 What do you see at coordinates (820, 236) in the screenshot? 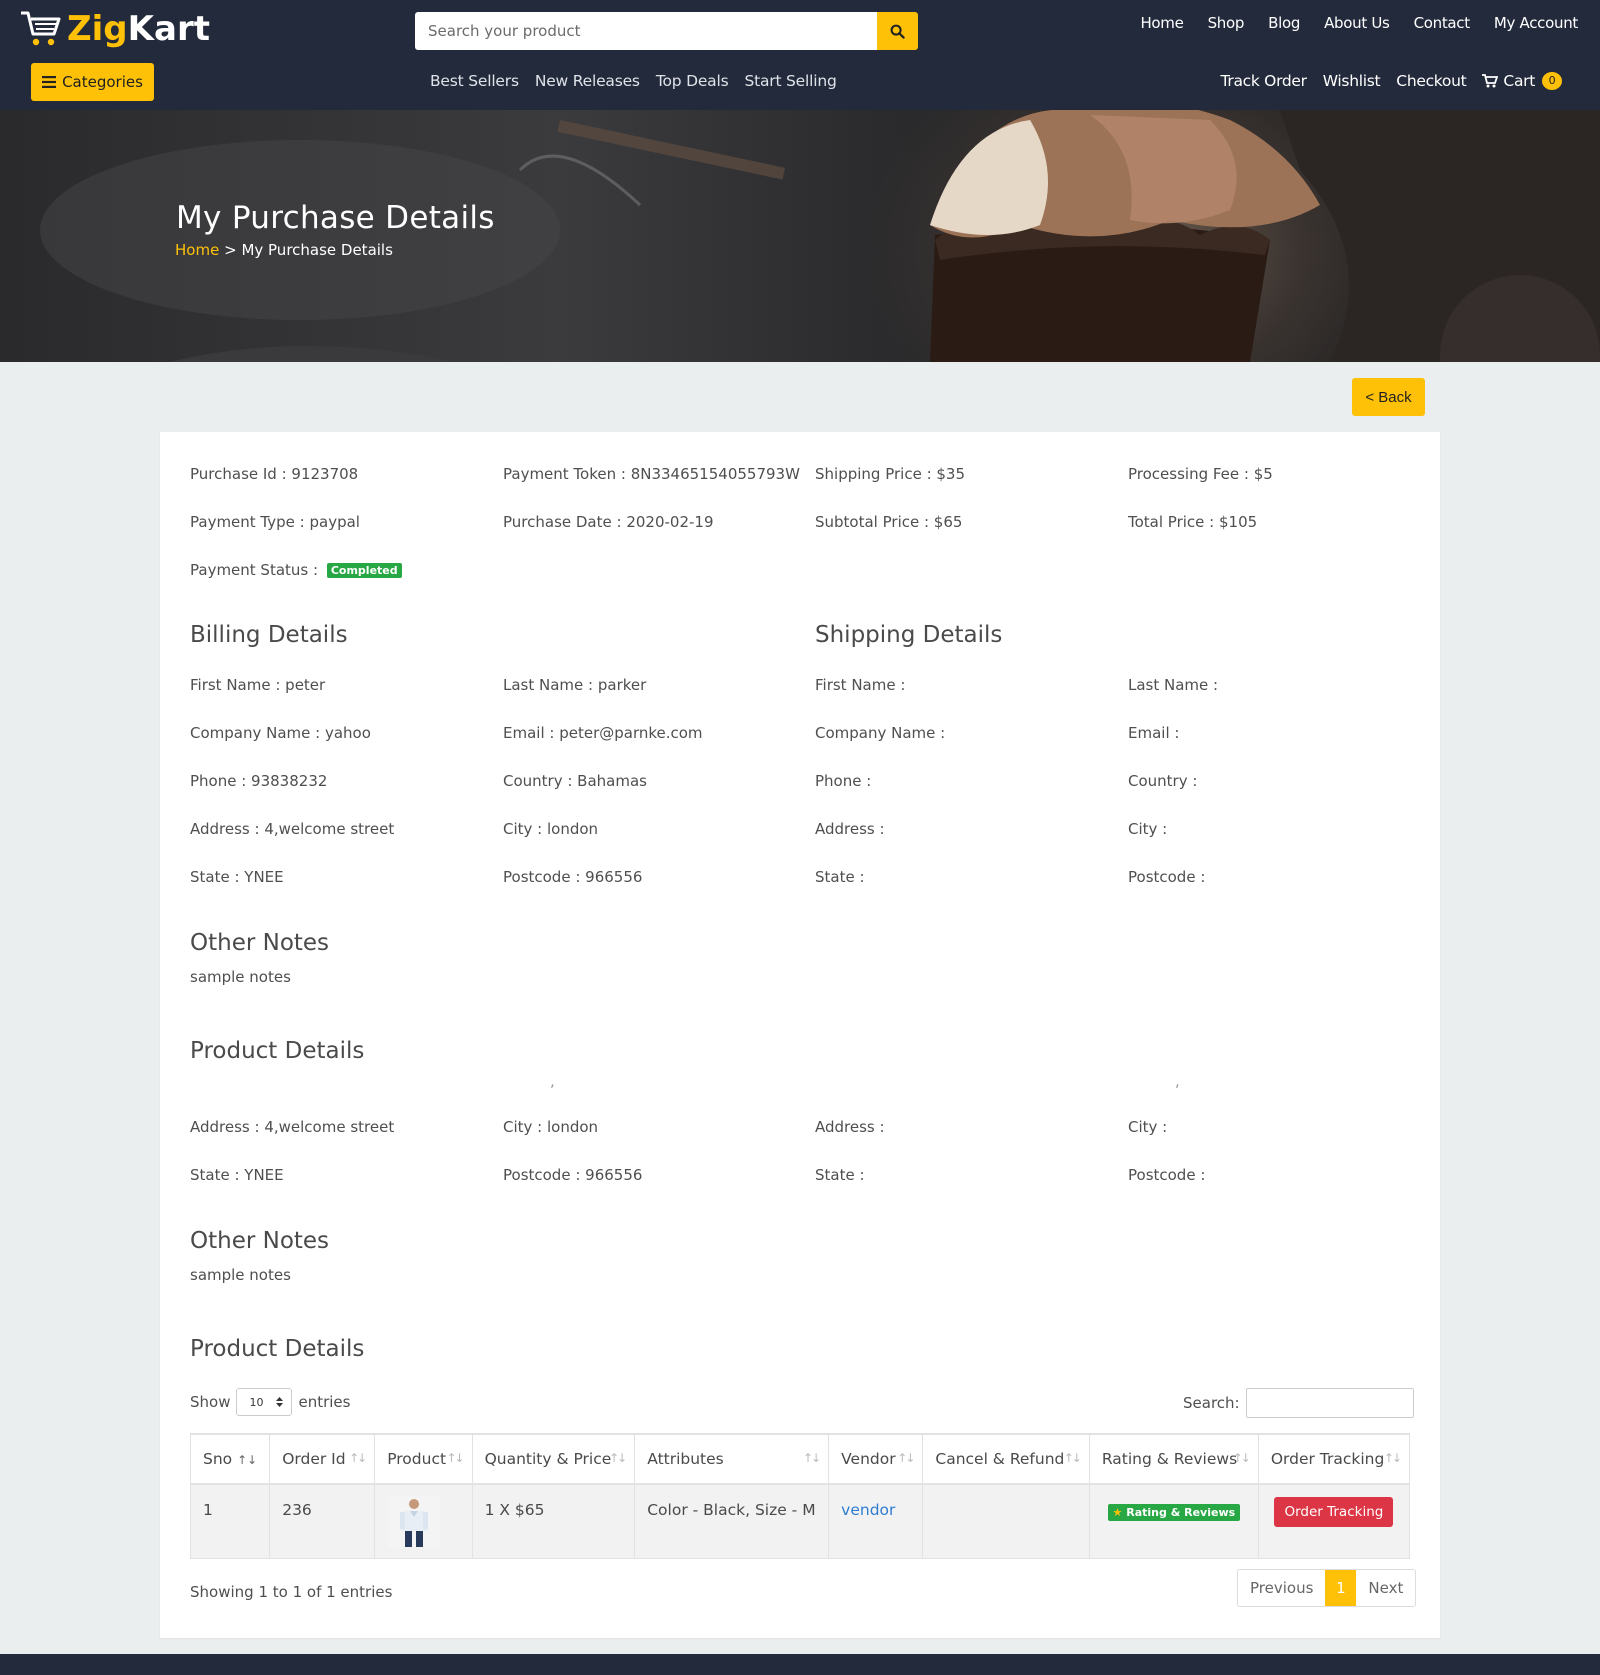
I see `banner-cupcake-image` at bounding box center [820, 236].